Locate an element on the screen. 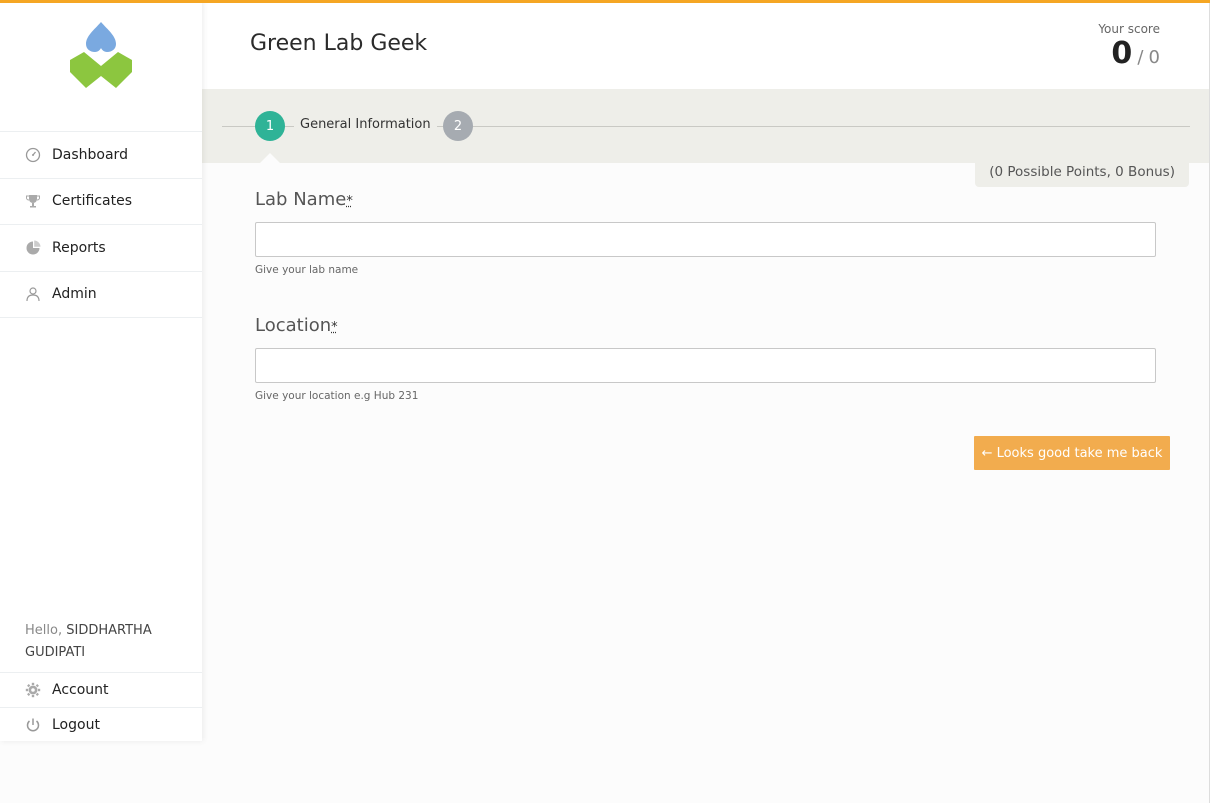  sidebar-nav: Dashboard Certificates Reports Admin is located at coordinates (101, 224).